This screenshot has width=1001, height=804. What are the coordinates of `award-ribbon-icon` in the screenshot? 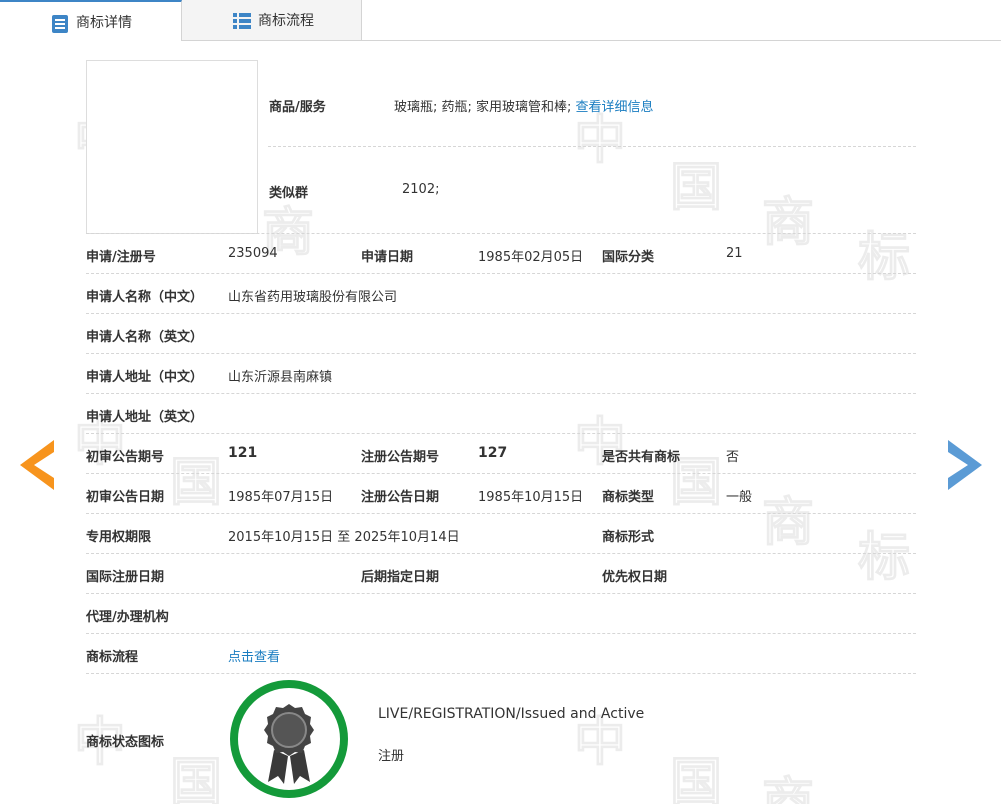 It's located at (289, 744).